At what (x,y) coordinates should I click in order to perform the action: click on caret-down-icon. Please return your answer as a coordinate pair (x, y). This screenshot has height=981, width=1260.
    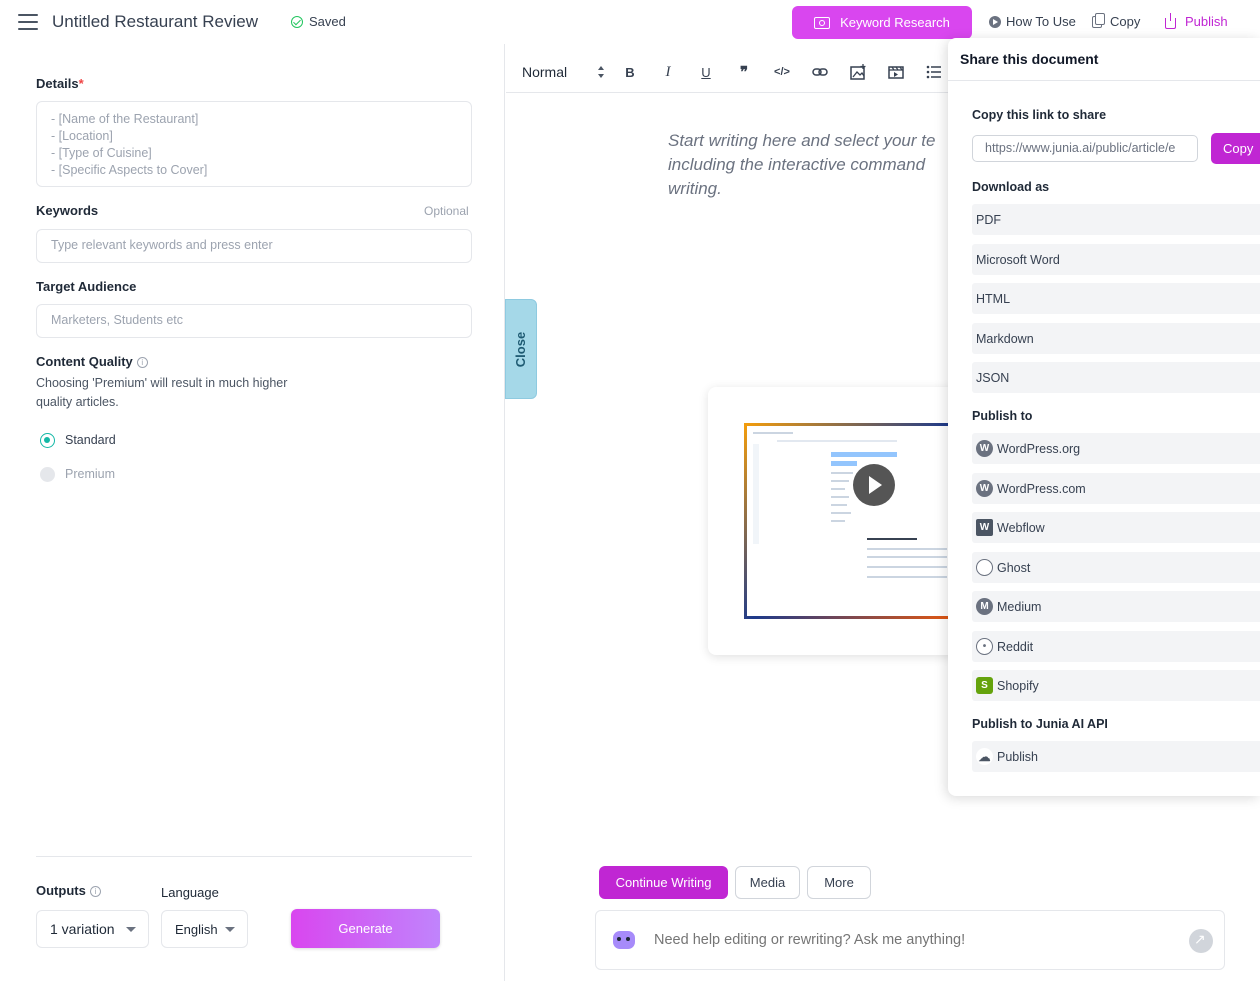
    Looking at the image, I should click on (230, 929).